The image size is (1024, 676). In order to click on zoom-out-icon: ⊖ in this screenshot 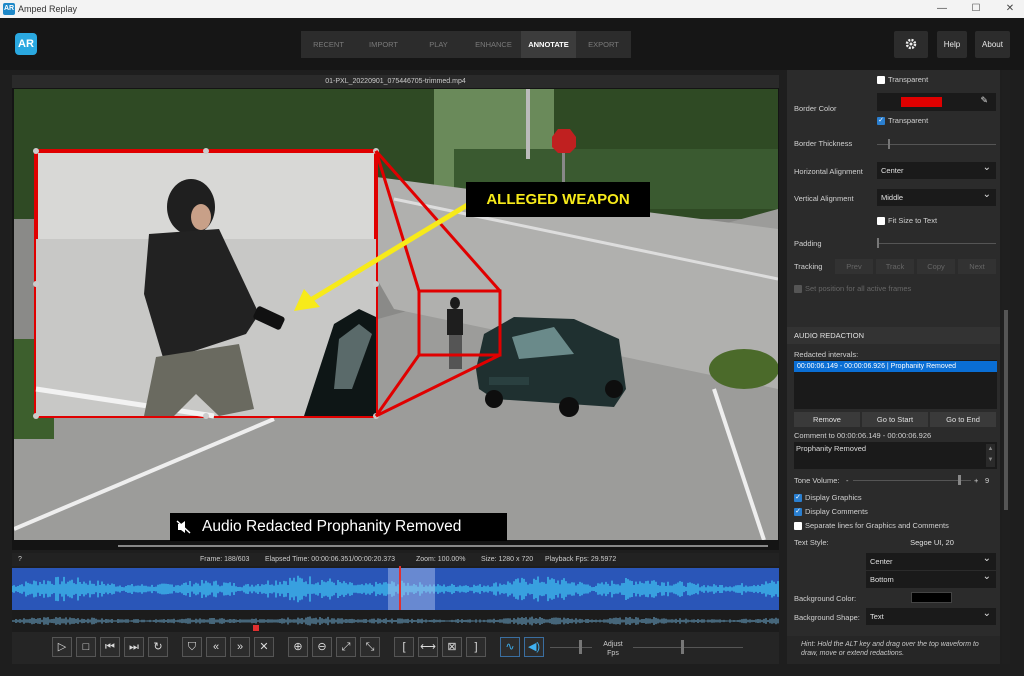, I will do `click(322, 647)`.